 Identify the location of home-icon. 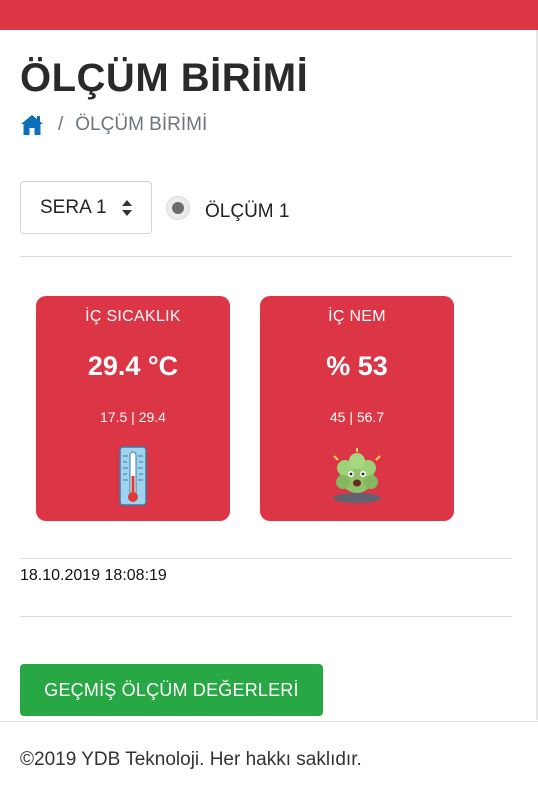
(32, 125).